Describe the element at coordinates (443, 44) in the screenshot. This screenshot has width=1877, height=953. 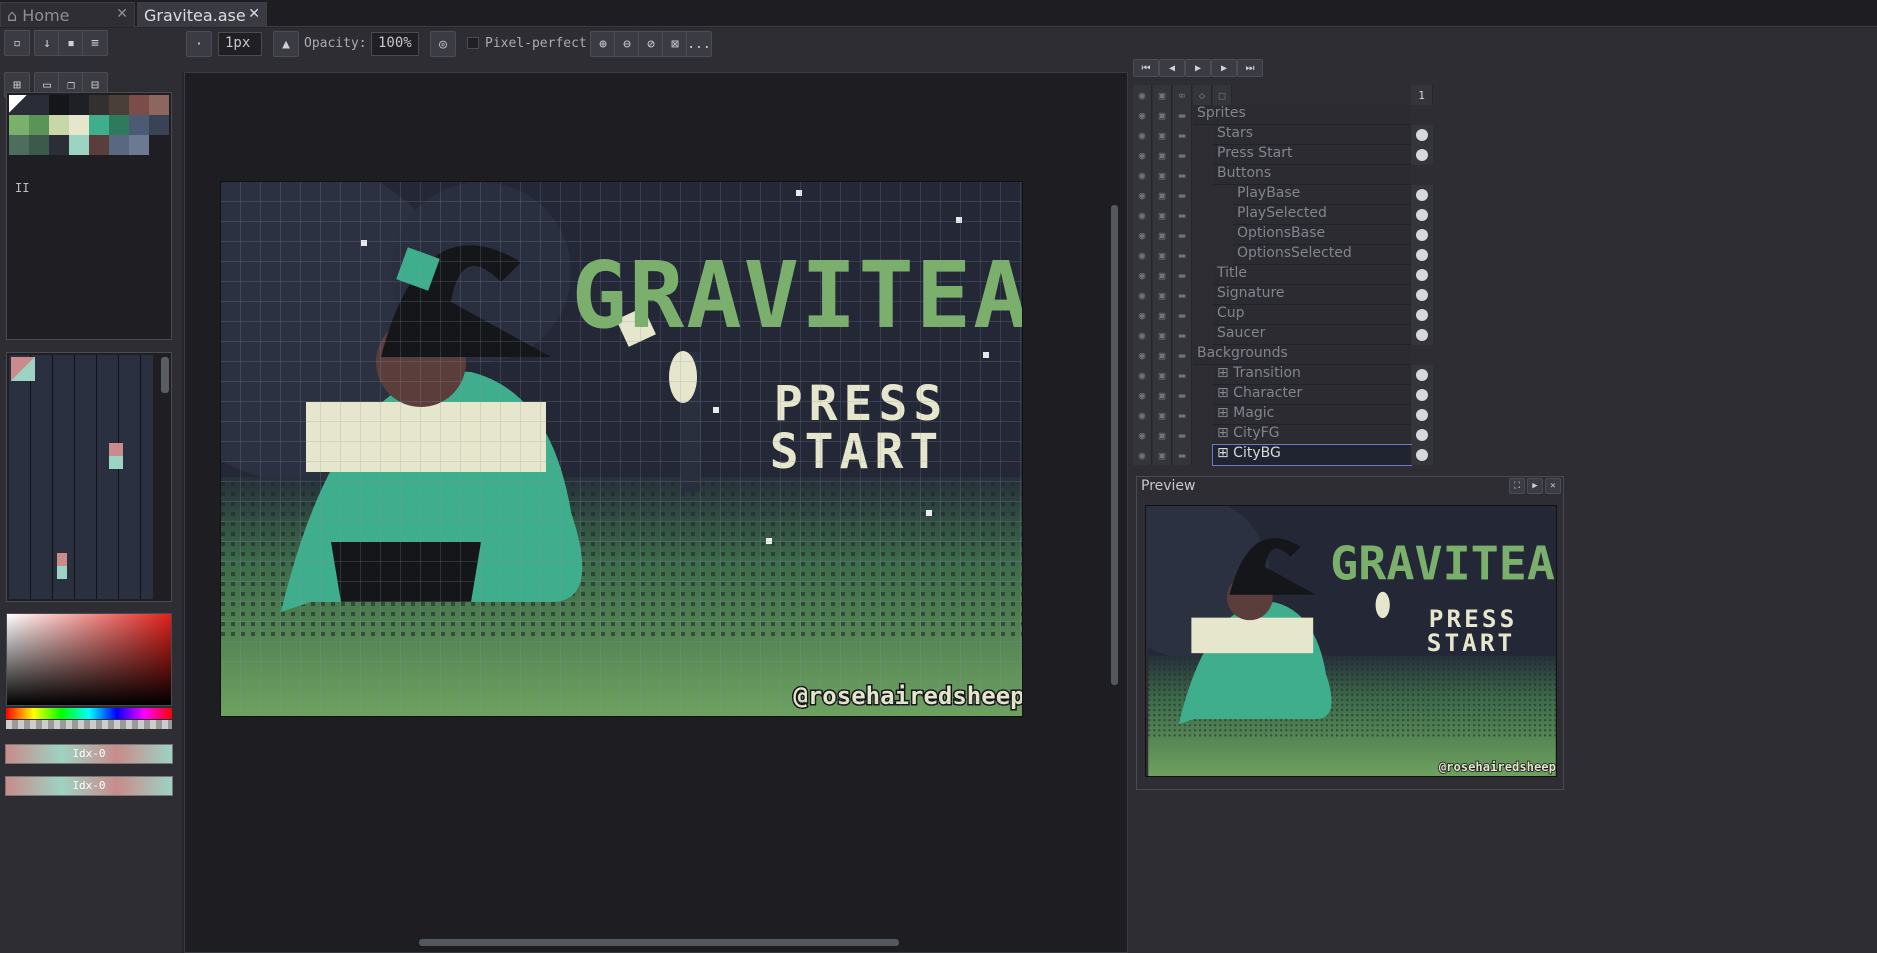
I see `symmetry-icon: ◎` at that location.